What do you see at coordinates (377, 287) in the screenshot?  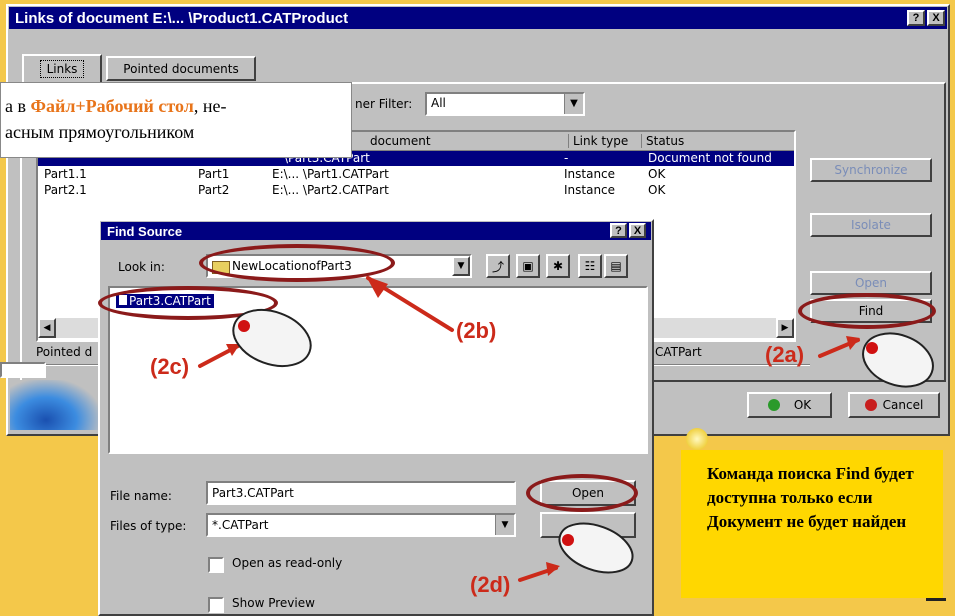 I see `arrowhead-2b` at bounding box center [377, 287].